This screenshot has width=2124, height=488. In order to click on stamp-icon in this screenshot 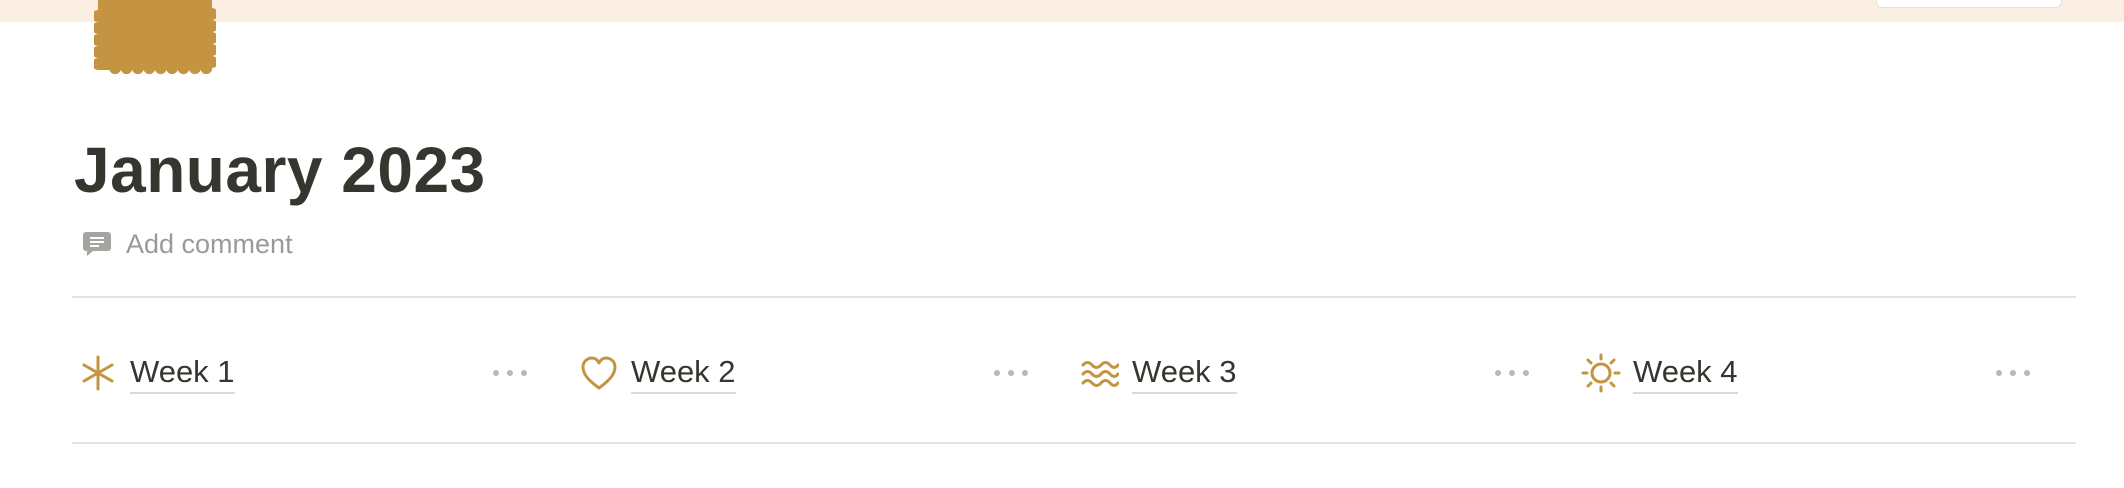, I will do `click(155, 37)`.